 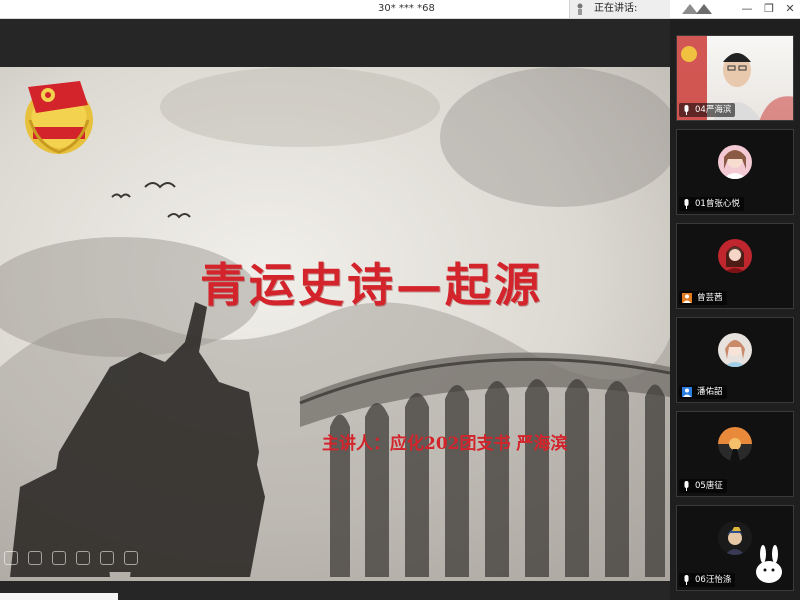 I want to click on participant-name: 05唐征, so click(x=703, y=486).